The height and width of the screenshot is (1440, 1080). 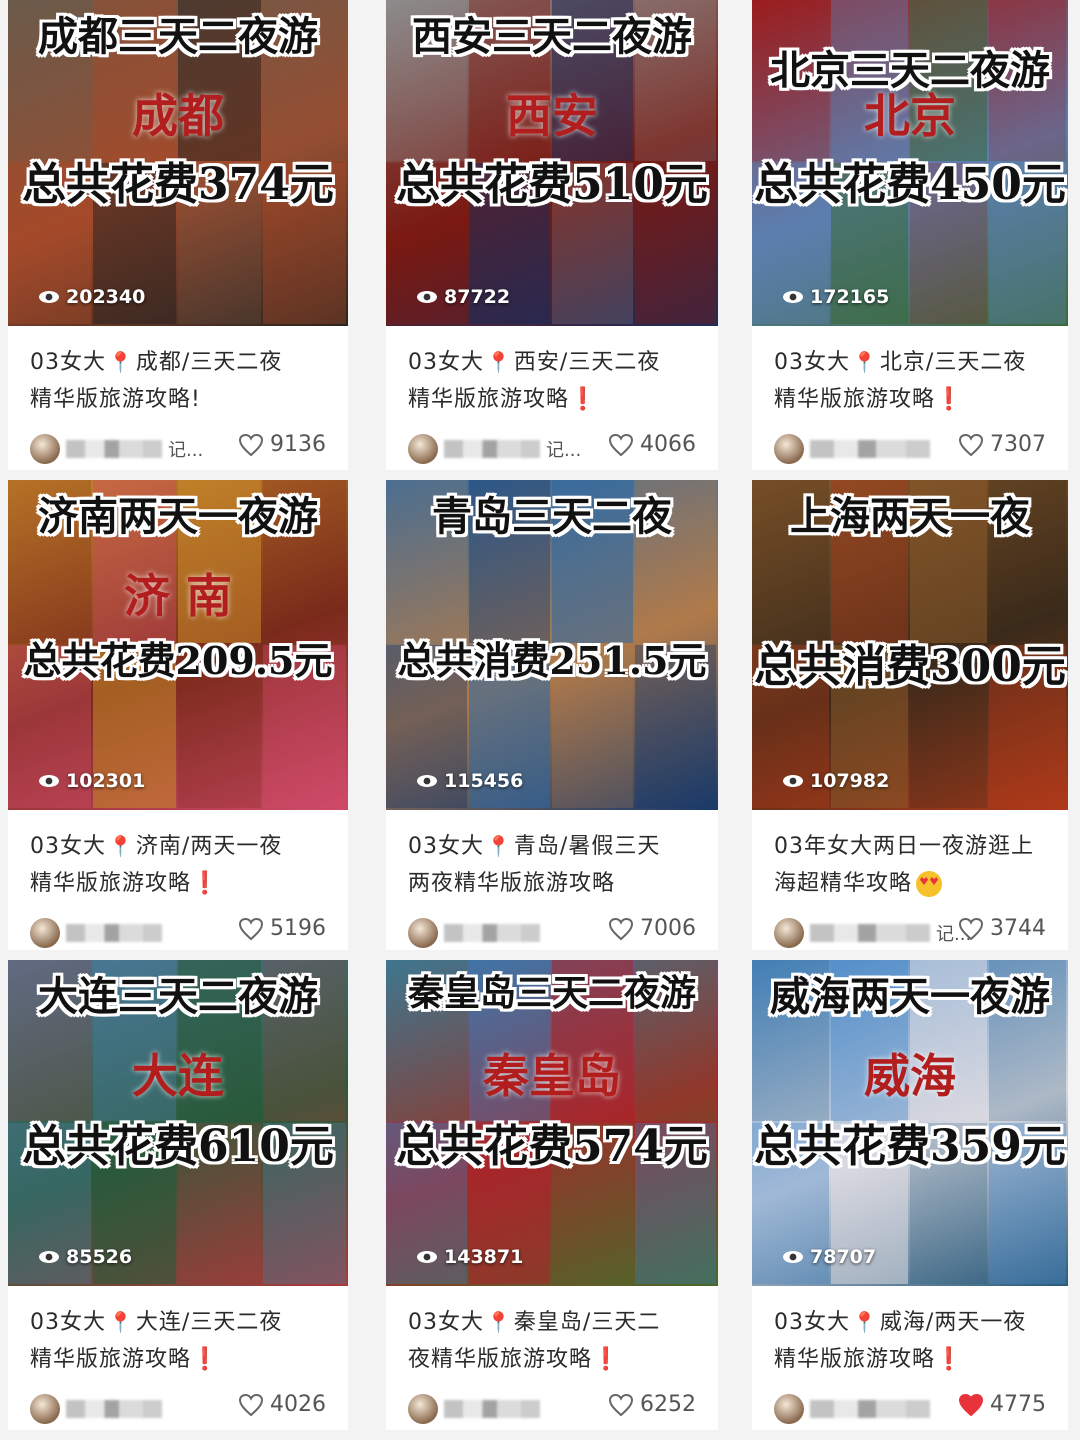 What do you see at coordinates (91, 781) in the screenshot?
I see `view-count: 102301` at bounding box center [91, 781].